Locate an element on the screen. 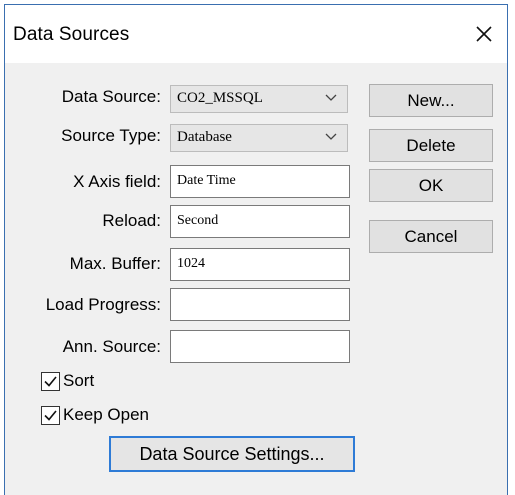 Image resolution: width=515 pixels, height=495 pixels. data-source-label: Data Source: is located at coordinates (111, 96).